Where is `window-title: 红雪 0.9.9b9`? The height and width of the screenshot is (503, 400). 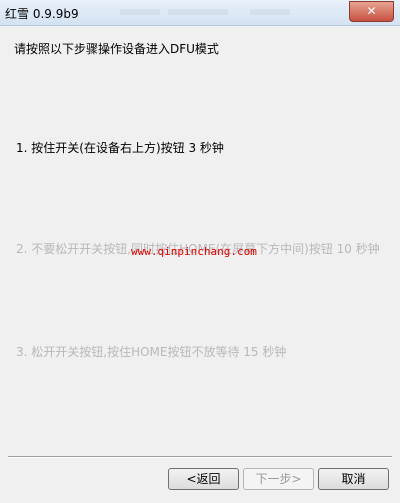
window-title: 红雪 0.9.9b9 is located at coordinates (42, 14).